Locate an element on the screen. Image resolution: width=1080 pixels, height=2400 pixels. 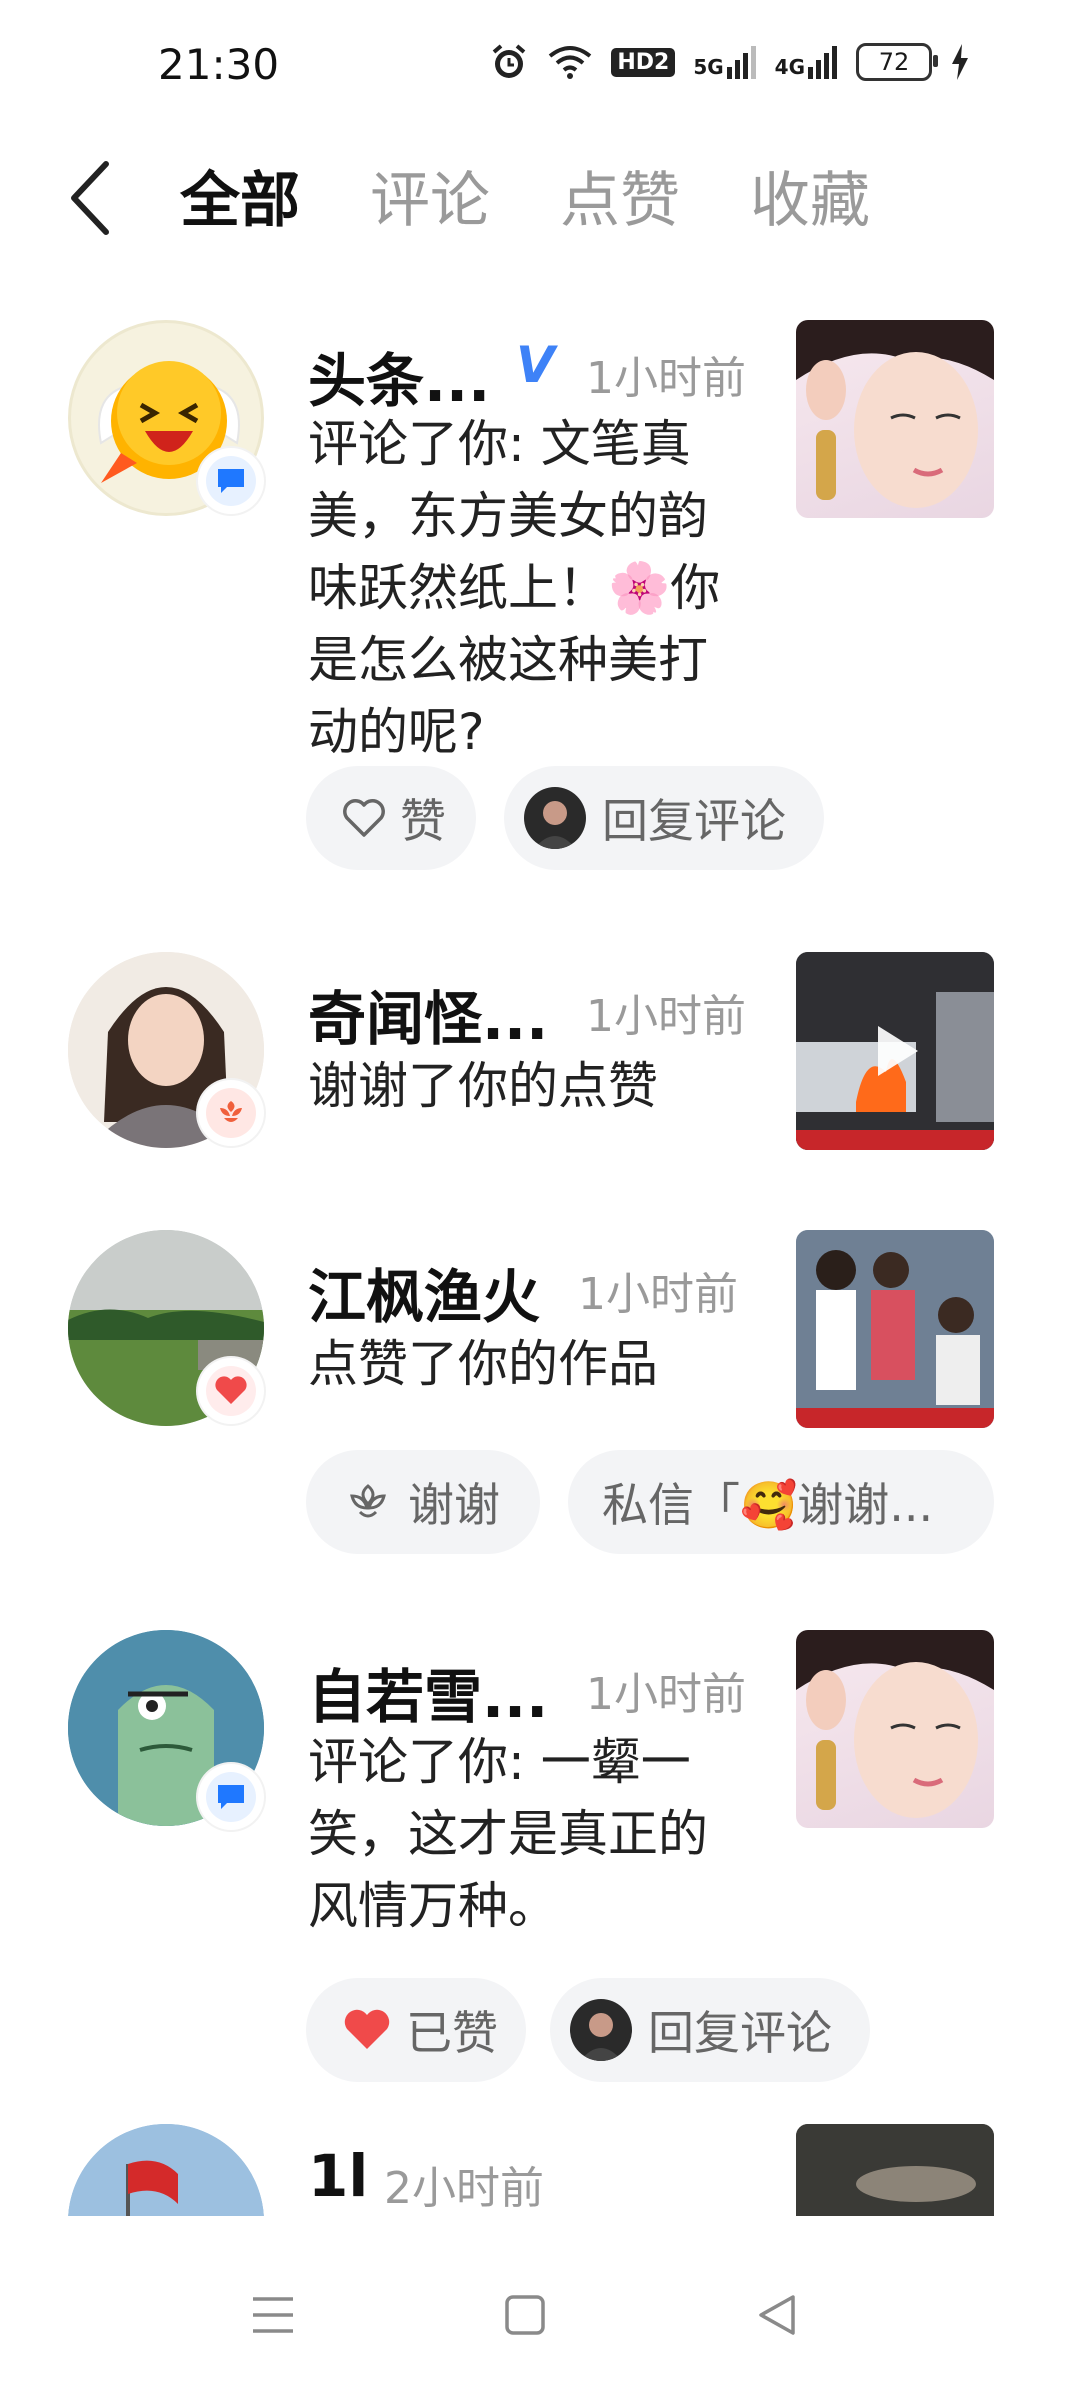
triangle-back-icon is located at coordinates (777, 2315).